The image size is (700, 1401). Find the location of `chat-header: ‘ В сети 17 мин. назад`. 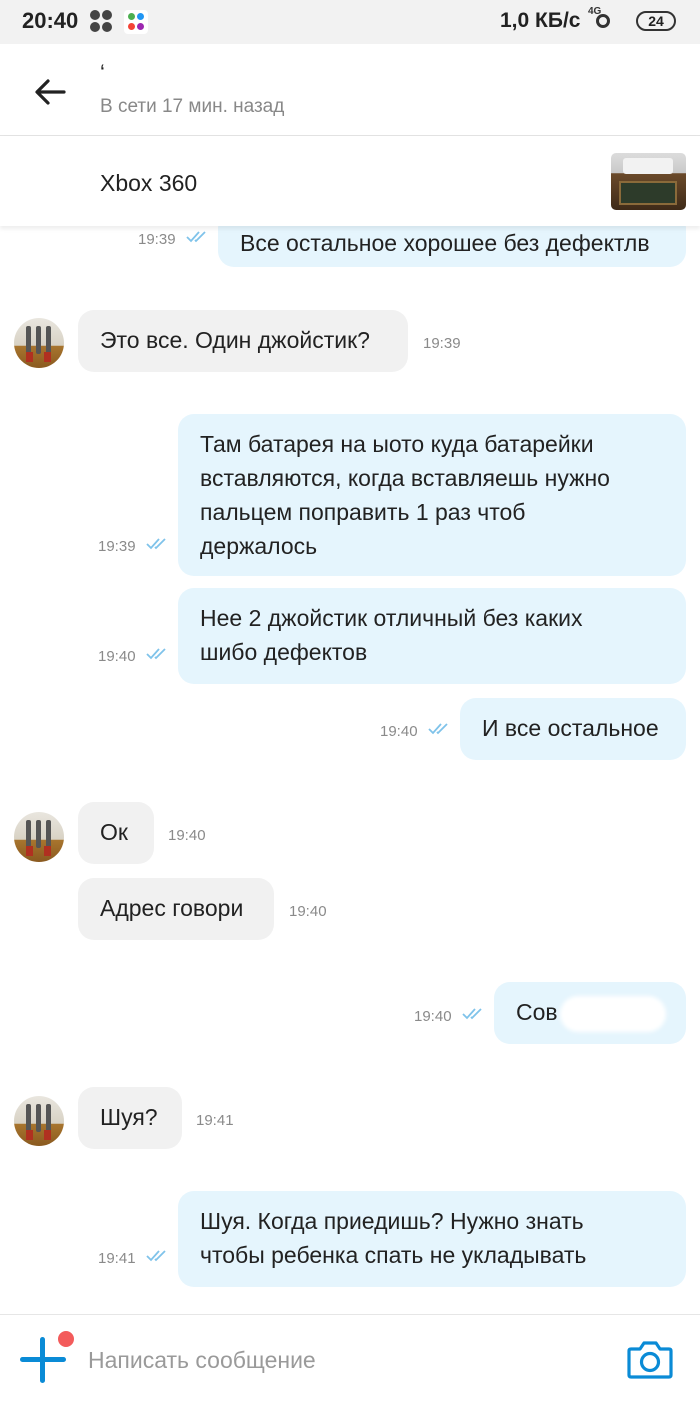

chat-header: ‘ В сети 17 мин. назад is located at coordinates (350, 90).